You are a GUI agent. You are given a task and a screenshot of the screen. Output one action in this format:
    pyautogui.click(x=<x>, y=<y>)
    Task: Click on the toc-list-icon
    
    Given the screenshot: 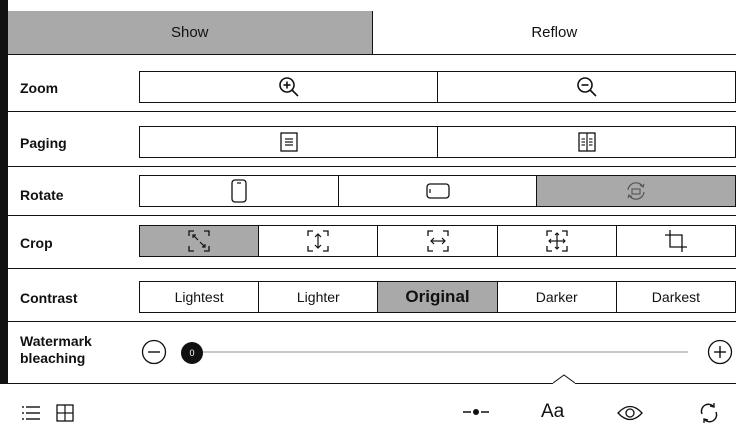 What is the action you would take?
    pyautogui.click(x=31, y=413)
    